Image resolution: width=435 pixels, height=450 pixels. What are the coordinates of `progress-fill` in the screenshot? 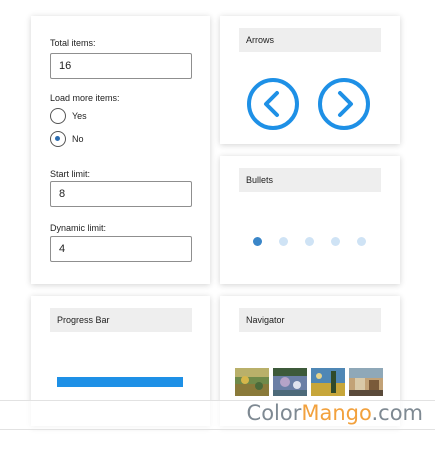 It's located at (120, 382).